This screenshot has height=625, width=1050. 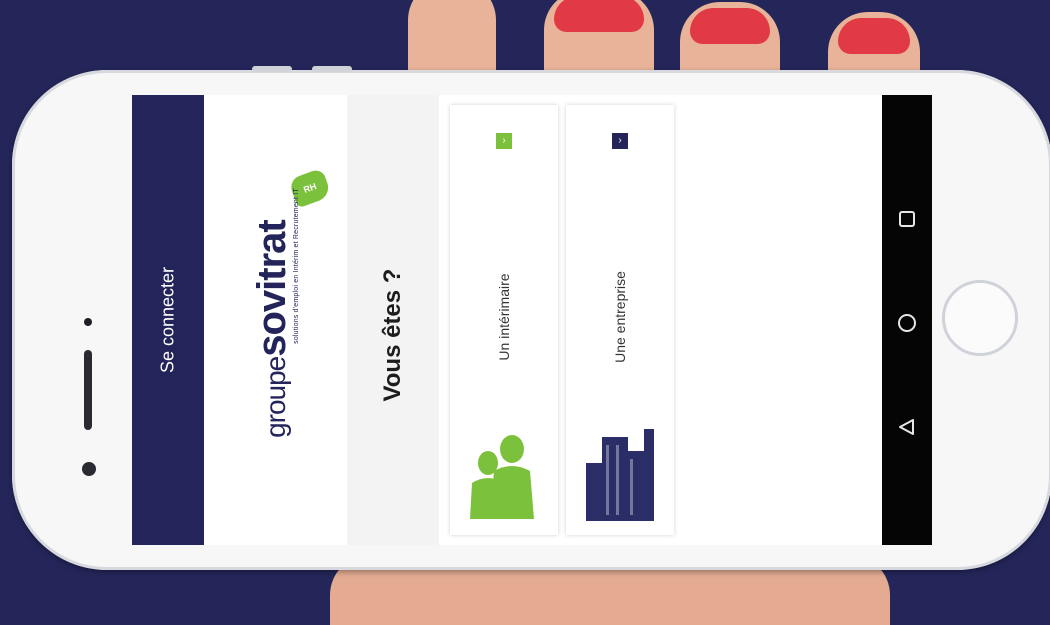 I want to click on logo-prefix: groupe, so click(x=275, y=397).